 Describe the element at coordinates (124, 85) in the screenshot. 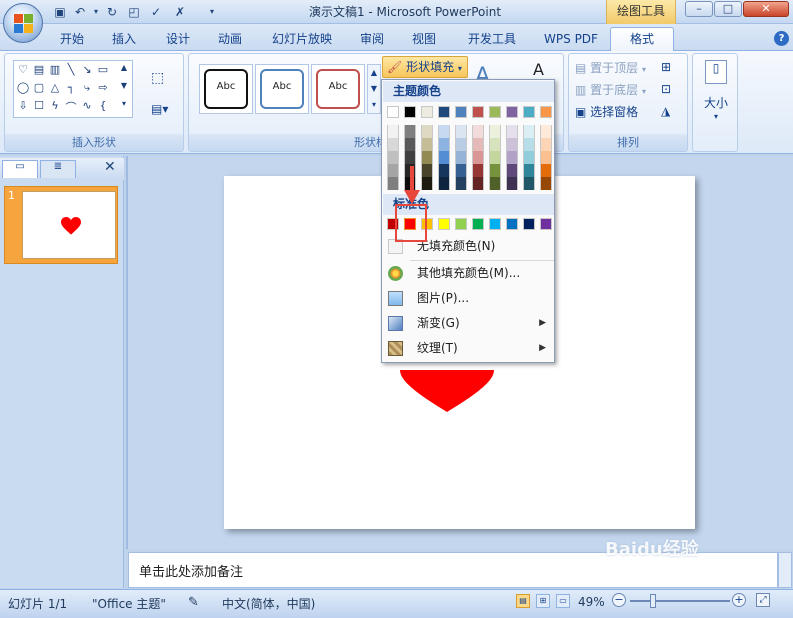

I see `gallery-down-icon: ▼` at that location.